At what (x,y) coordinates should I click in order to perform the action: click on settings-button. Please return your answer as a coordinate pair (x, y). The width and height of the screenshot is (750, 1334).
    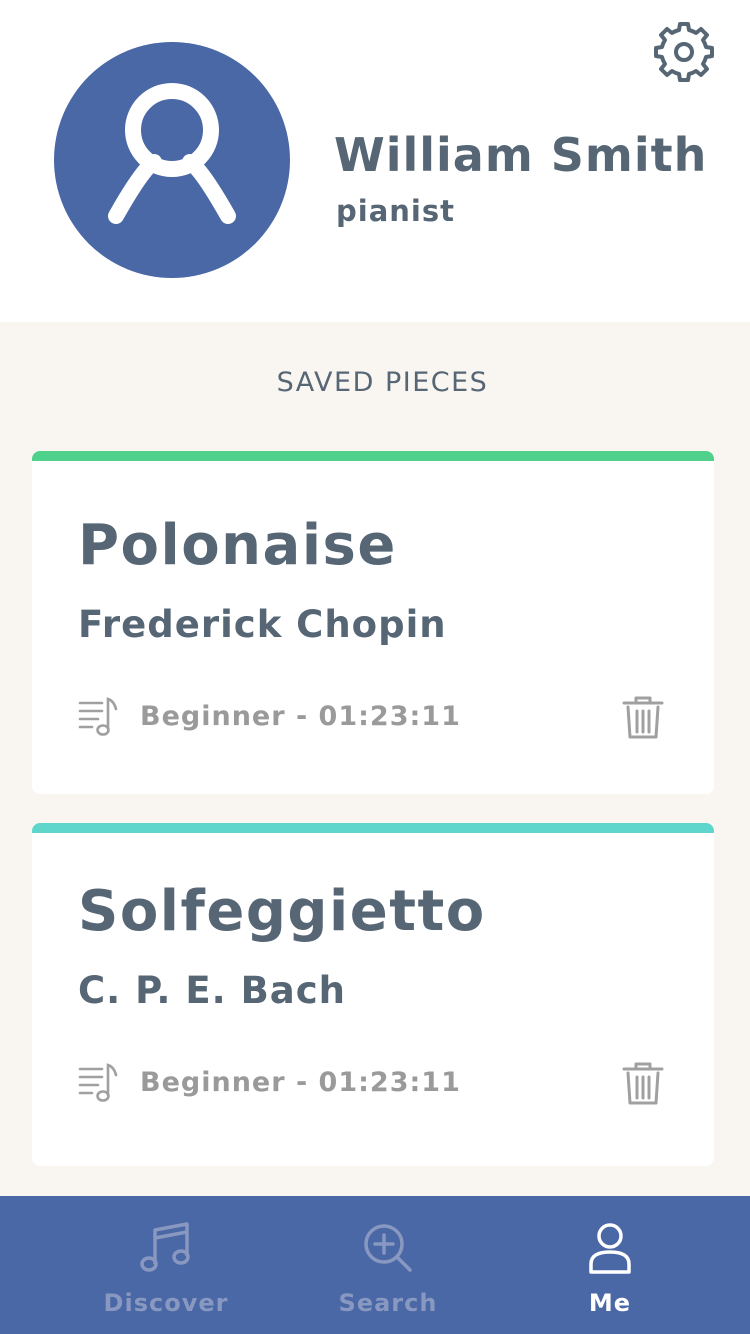
    Looking at the image, I should click on (684, 52).